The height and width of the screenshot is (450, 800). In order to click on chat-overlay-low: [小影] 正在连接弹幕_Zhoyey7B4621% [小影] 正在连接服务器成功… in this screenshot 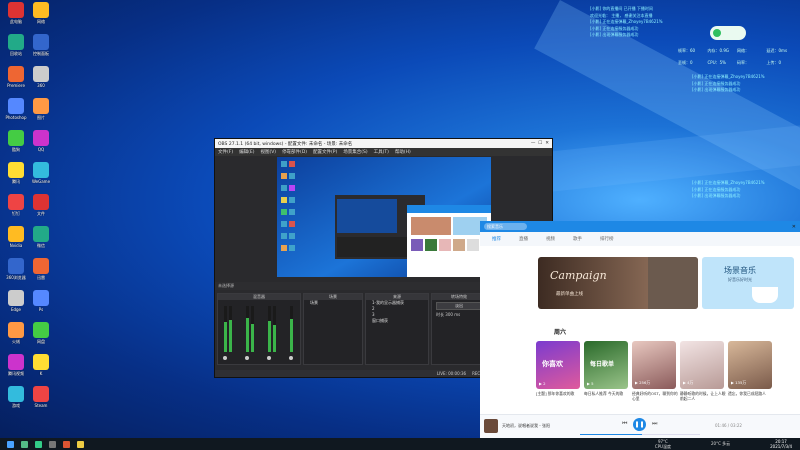, I will do `click(728, 190)`.